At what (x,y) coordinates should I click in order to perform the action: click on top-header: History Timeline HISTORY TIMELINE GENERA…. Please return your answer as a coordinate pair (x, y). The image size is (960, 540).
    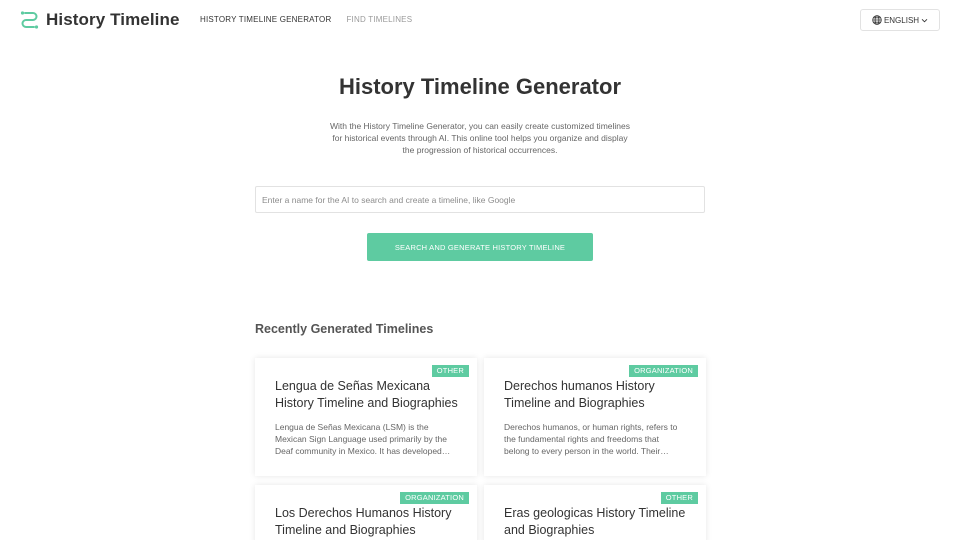
    Looking at the image, I should click on (480, 20).